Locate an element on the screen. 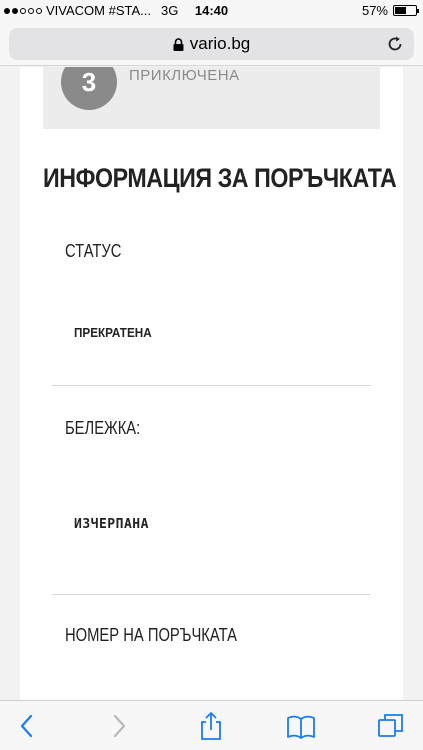 The width and height of the screenshot is (423, 750). browser-address-area: vario.bg is located at coordinates (211, 44).